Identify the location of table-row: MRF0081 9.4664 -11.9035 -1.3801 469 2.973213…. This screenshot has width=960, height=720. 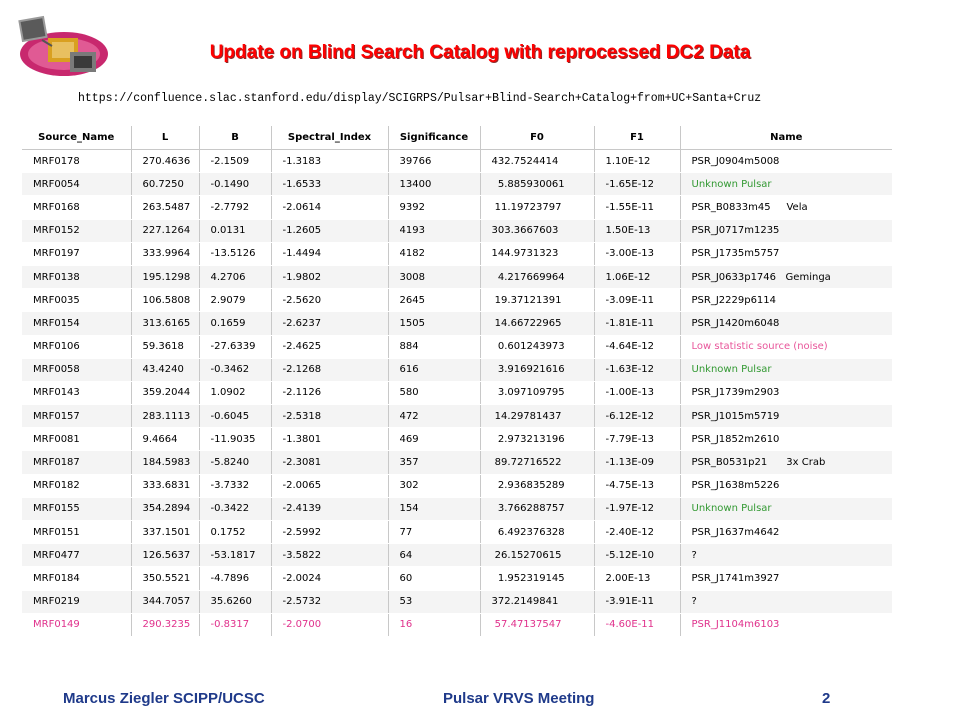
(457, 439).